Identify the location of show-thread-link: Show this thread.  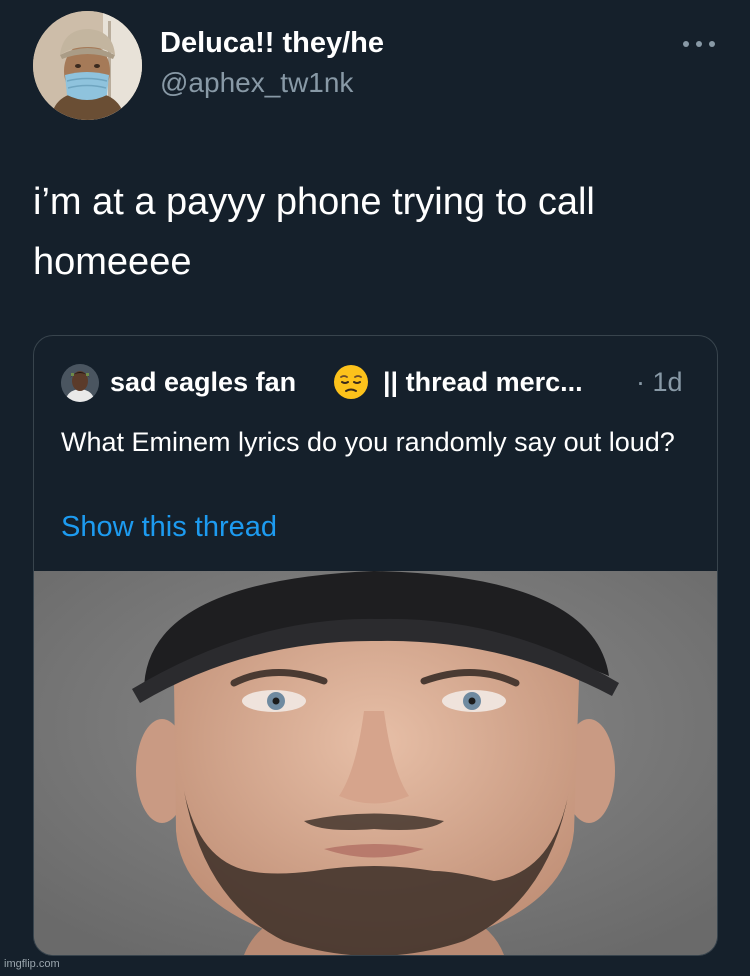
(169, 527).